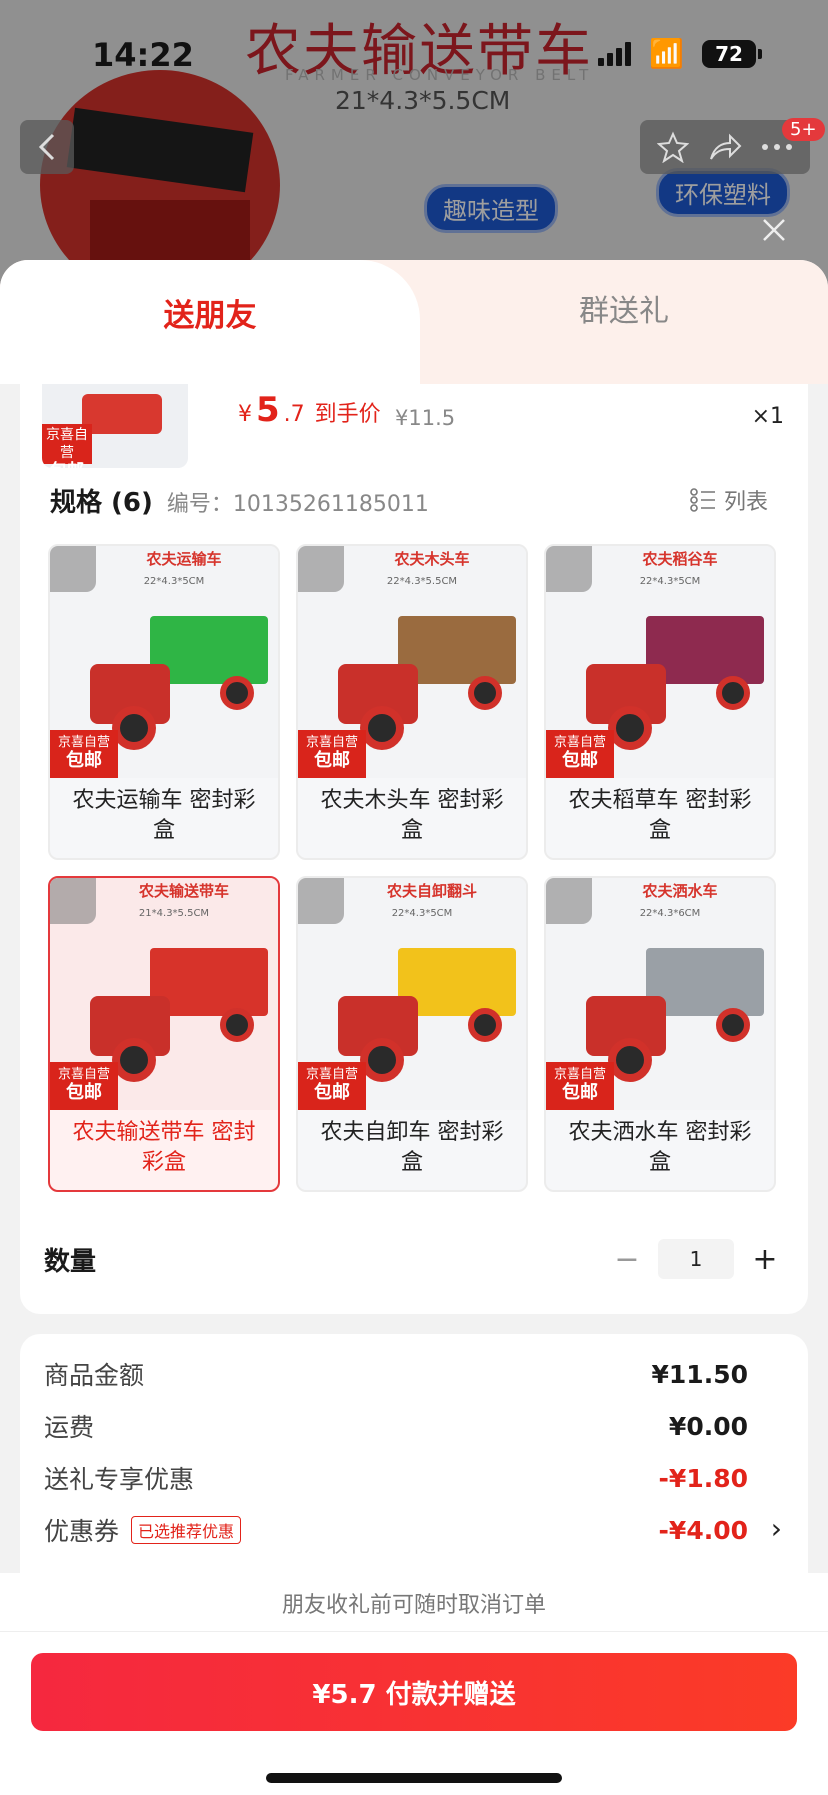 The width and height of the screenshot is (828, 1795). What do you see at coordinates (143, 1530) in the screenshot?
I see `summary-label: 优惠券 已选推荐优惠` at bounding box center [143, 1530].